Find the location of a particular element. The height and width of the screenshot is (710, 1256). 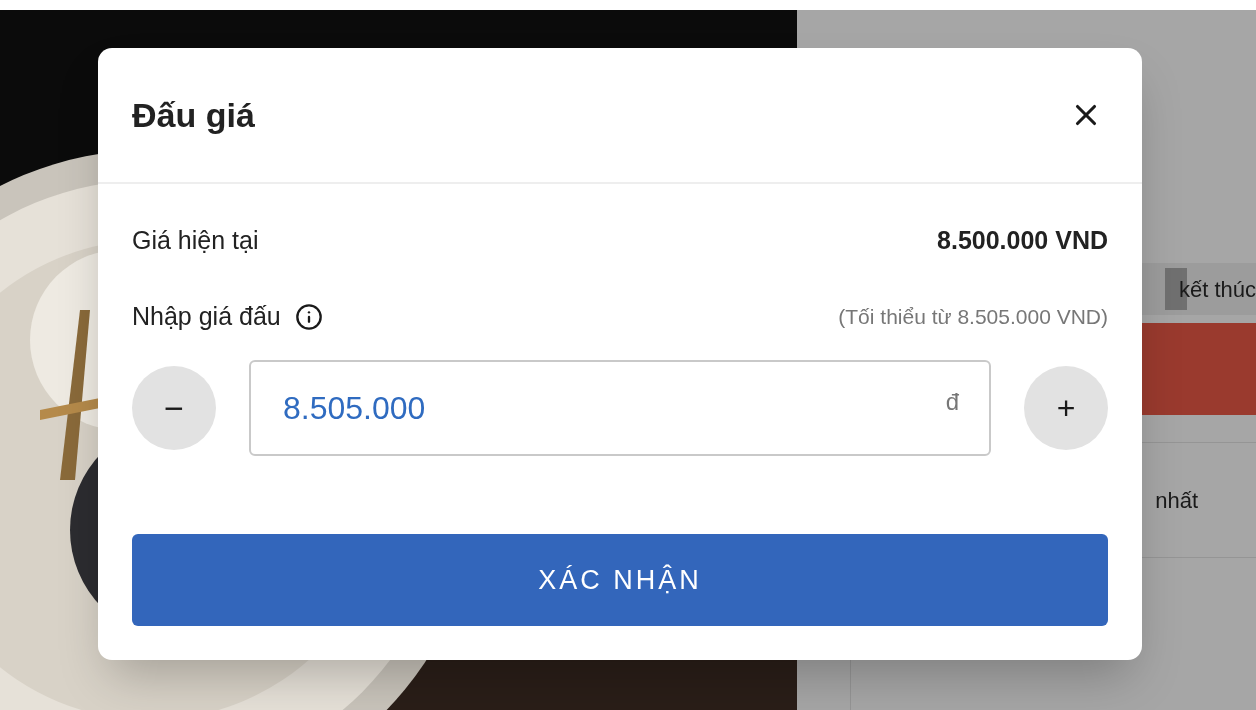

info-icon is located at coordinates (308, 317).